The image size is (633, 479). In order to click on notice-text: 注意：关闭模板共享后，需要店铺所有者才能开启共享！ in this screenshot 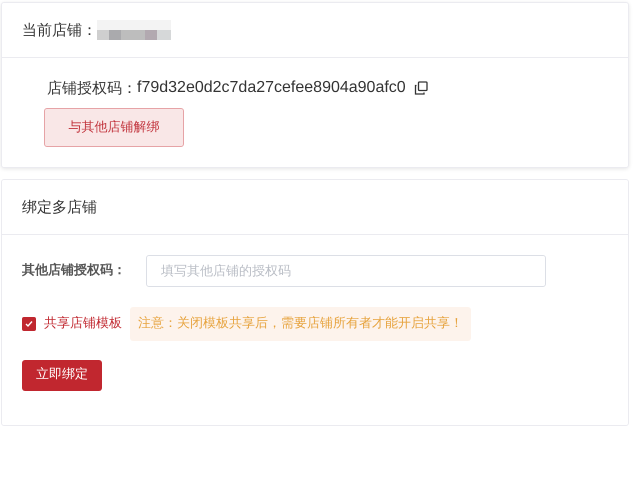, I will do `click(300, 323)`.